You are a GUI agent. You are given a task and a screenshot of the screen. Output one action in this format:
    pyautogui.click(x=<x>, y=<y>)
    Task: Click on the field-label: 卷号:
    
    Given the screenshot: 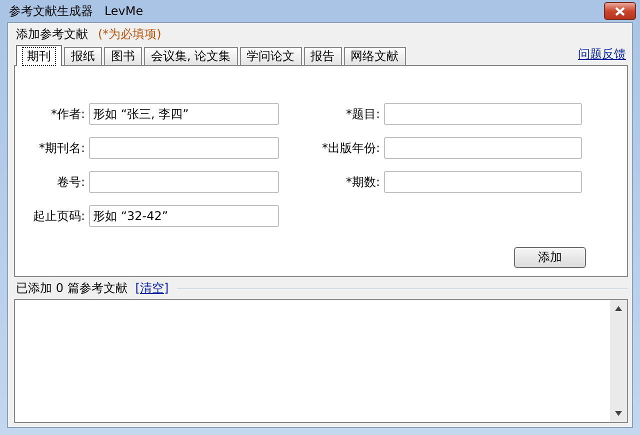 What is the action you would take?
    pyautogui.click(x=71, y=182)
    